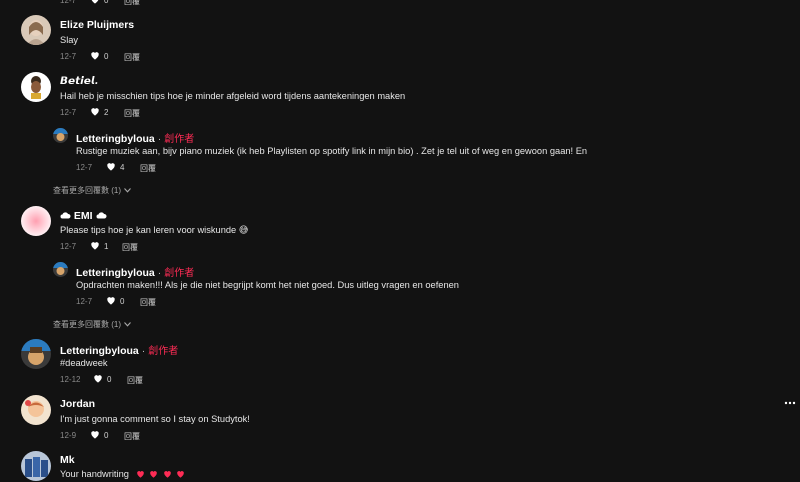  I want to click on comment-meta: 12-9 0 回覆, so click(100, 436).